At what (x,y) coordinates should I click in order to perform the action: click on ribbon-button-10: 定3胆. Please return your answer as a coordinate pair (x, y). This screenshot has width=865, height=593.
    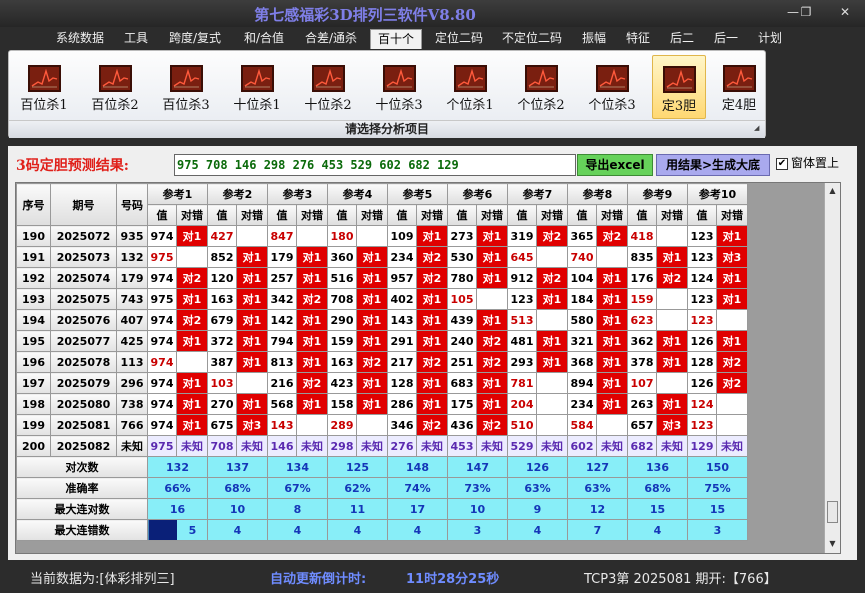
    Looking at the image, I should click on (679, 87).